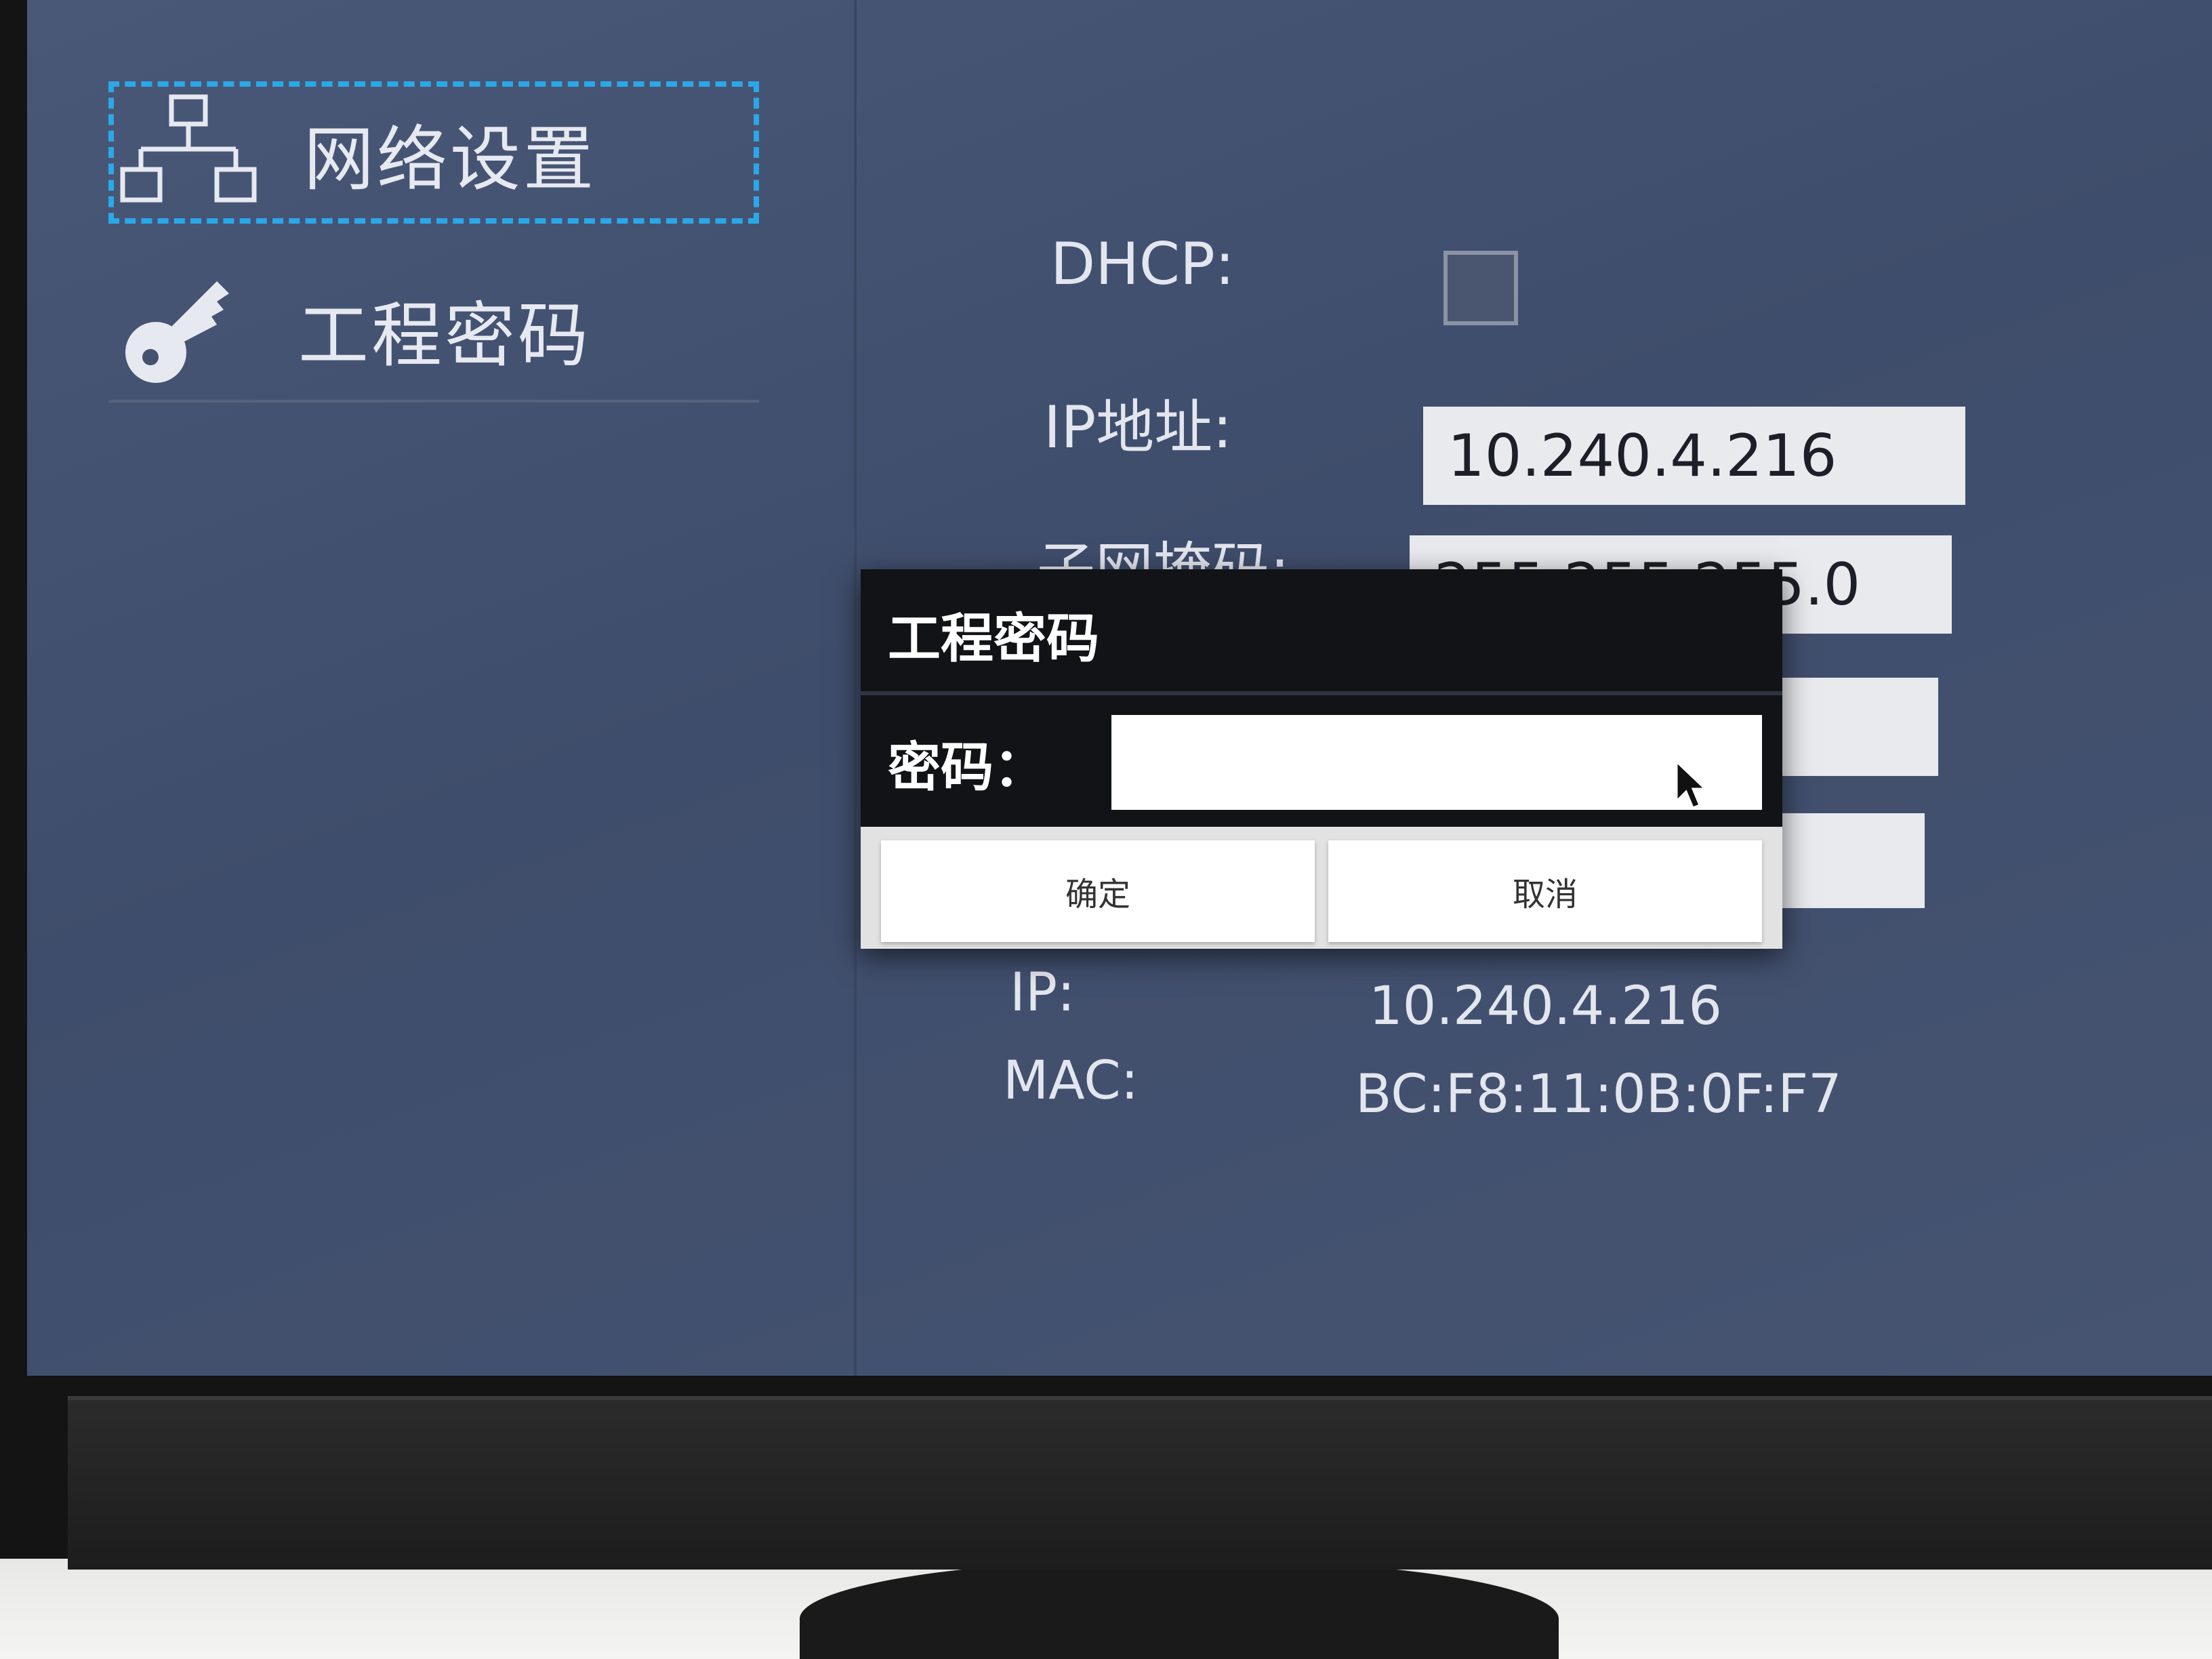 The width and height of the screenshot is (2212, 1659). Describe the element at coordinates (1142, 264) in the screenshot. I see `dhcp-label: DHCP:` at that location.